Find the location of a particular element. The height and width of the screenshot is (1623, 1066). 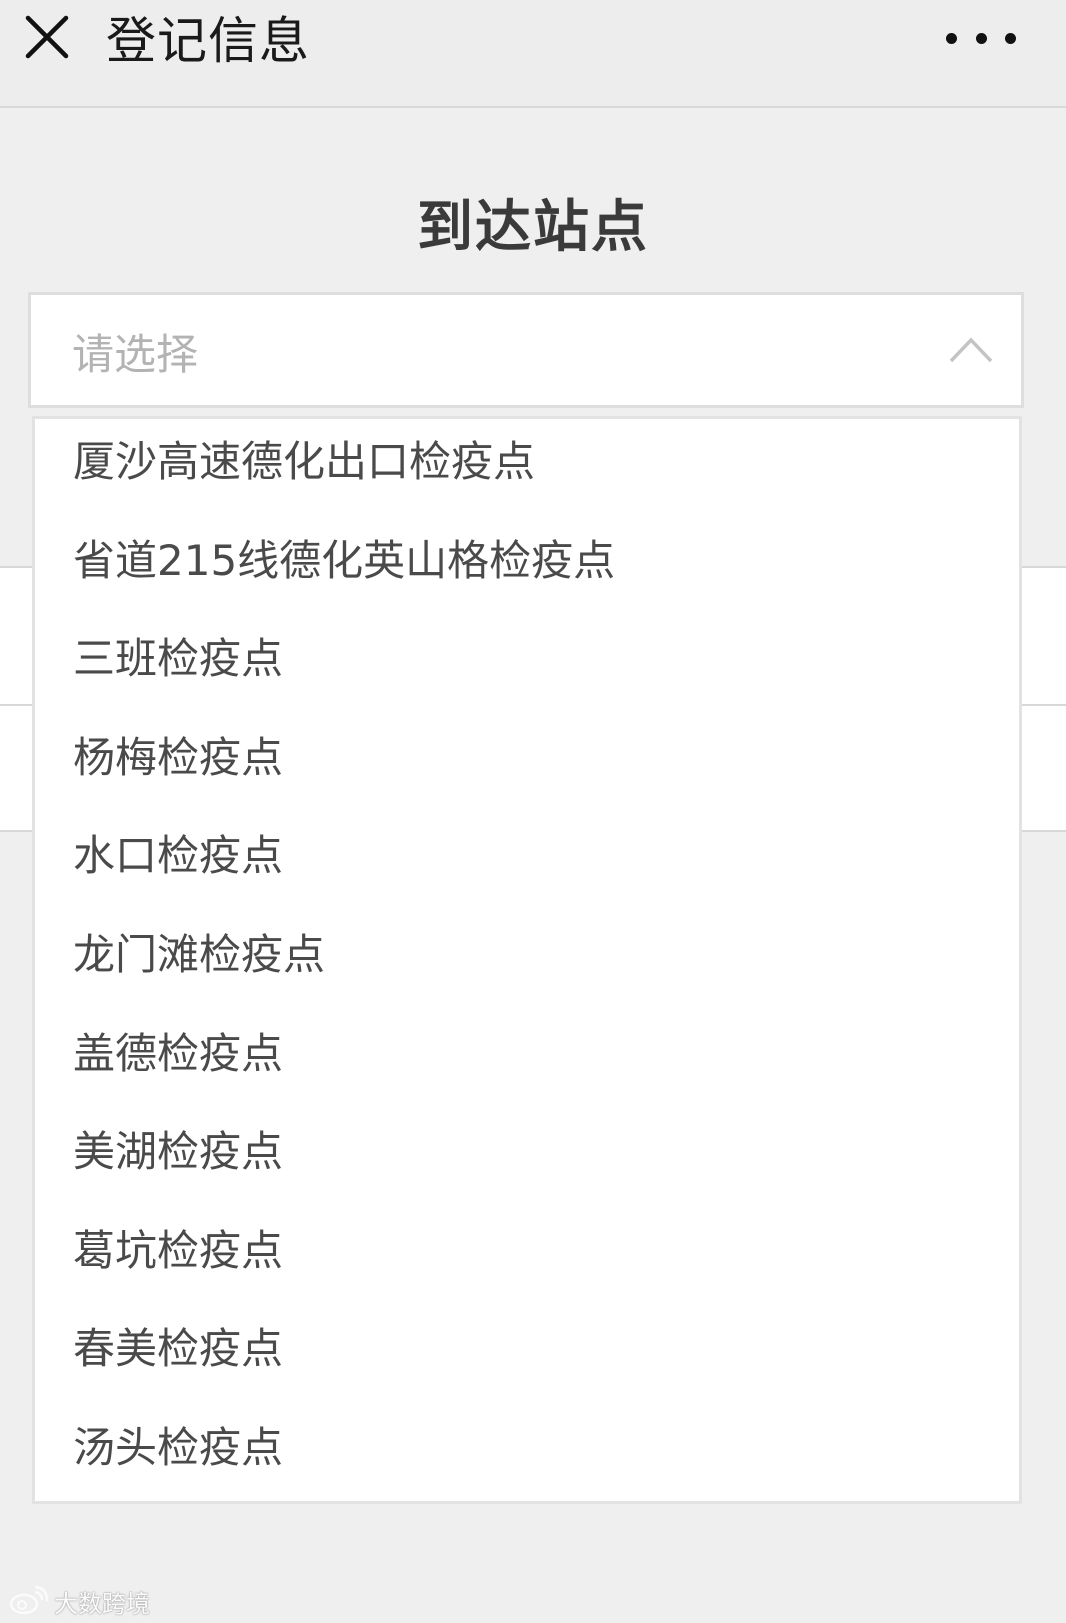

dropdown-option: 汤头检疫点 is located at coordinates (527, 1453).